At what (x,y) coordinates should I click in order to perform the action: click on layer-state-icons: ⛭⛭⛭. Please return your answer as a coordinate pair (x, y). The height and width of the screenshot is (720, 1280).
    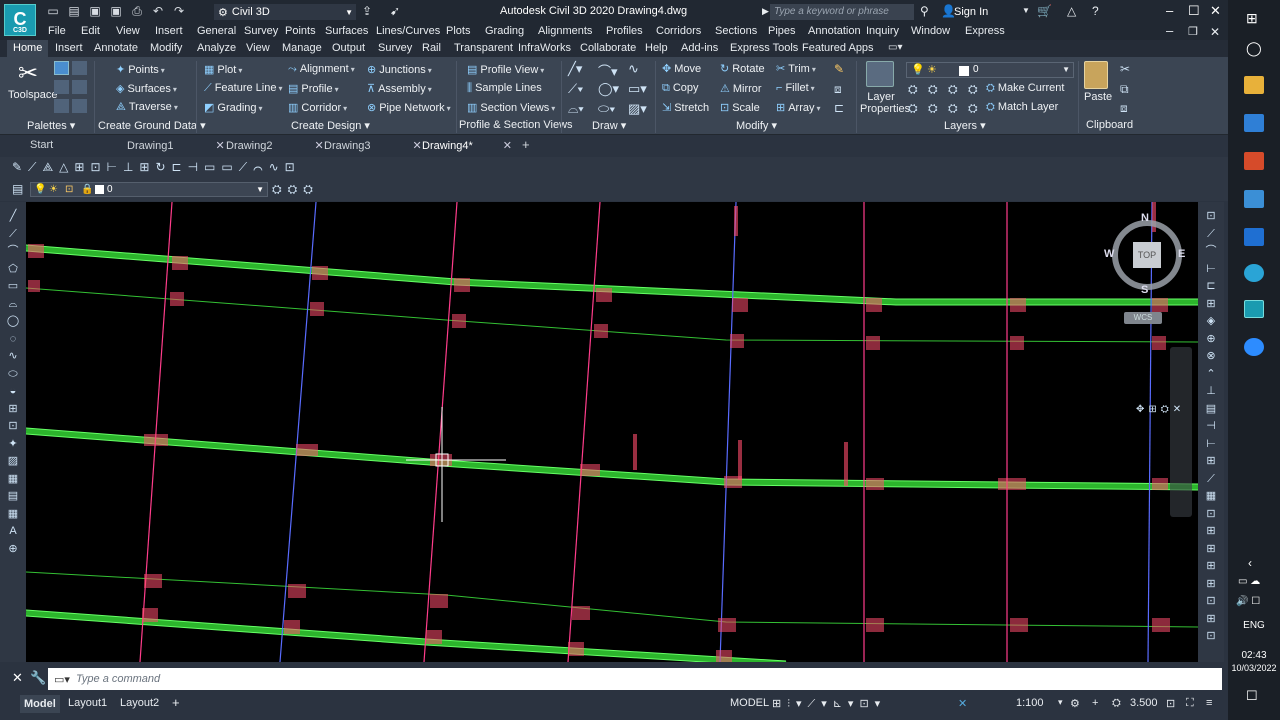
    Looking at the image, I should click on (295, 189).